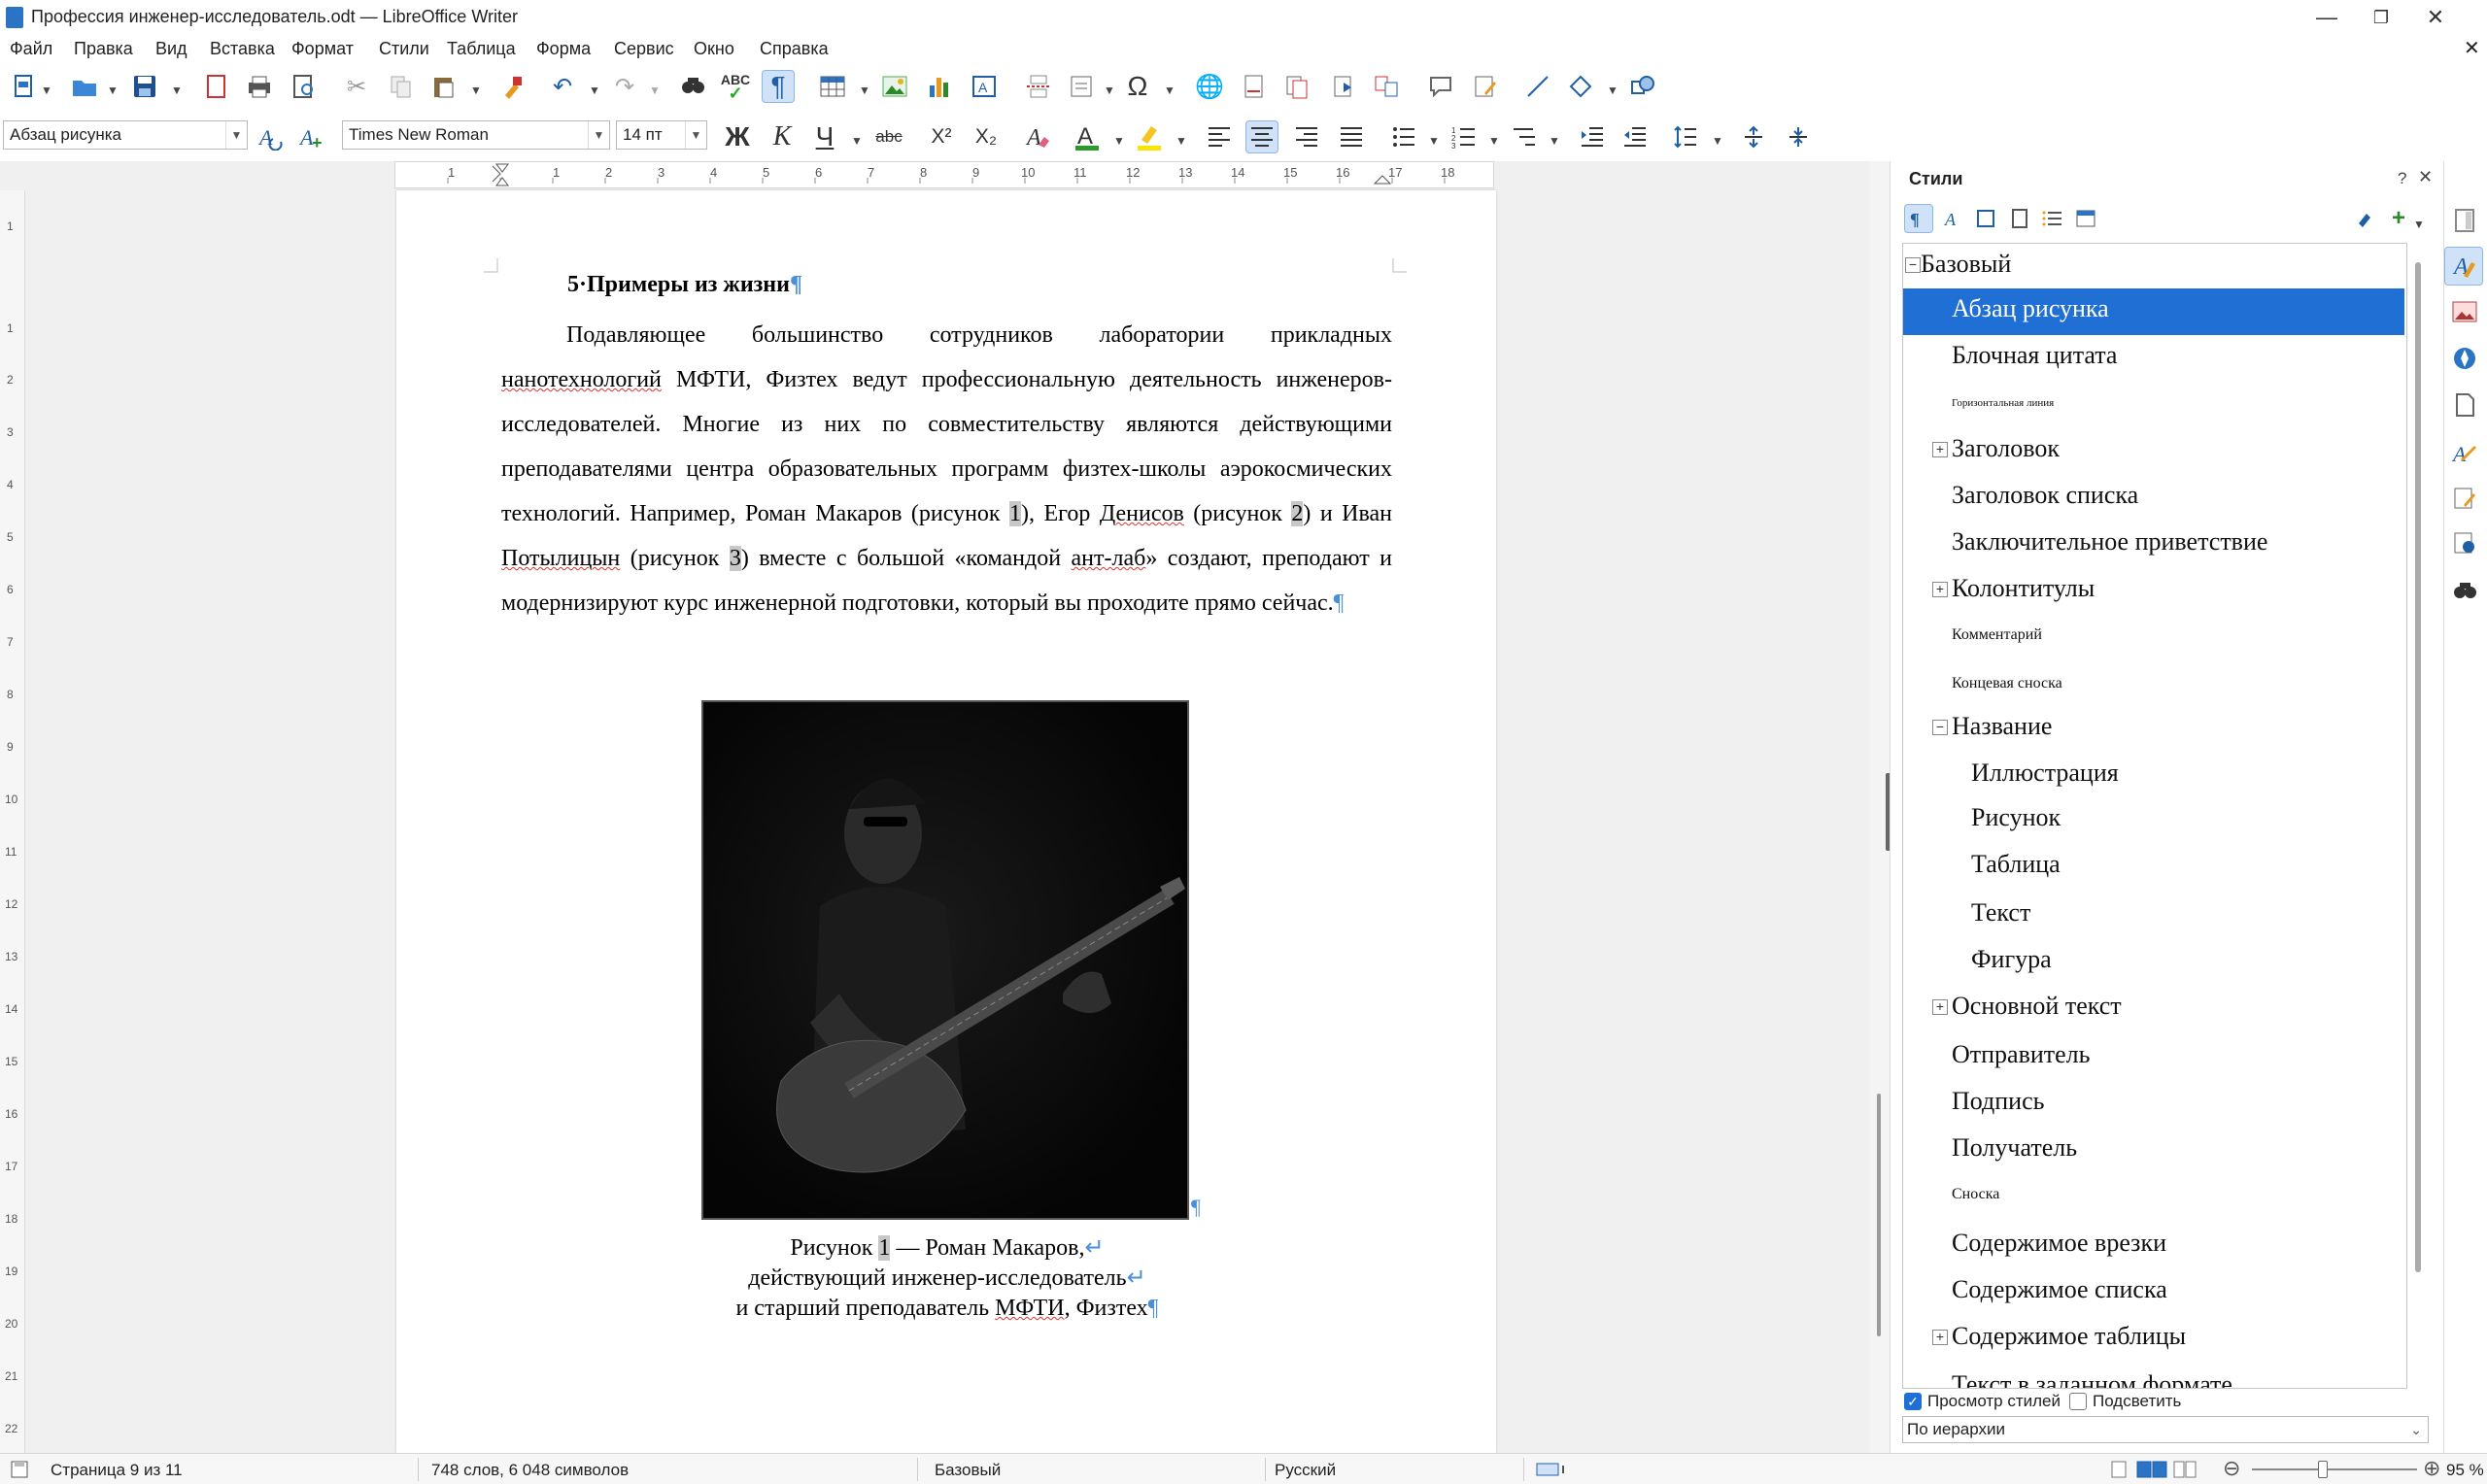 This screenshot has height=1484, width=2487. Describe the element at coordinates (1169, 90) in the screenshot. I see `special-char-dropdown-icon: ▼` at that location.